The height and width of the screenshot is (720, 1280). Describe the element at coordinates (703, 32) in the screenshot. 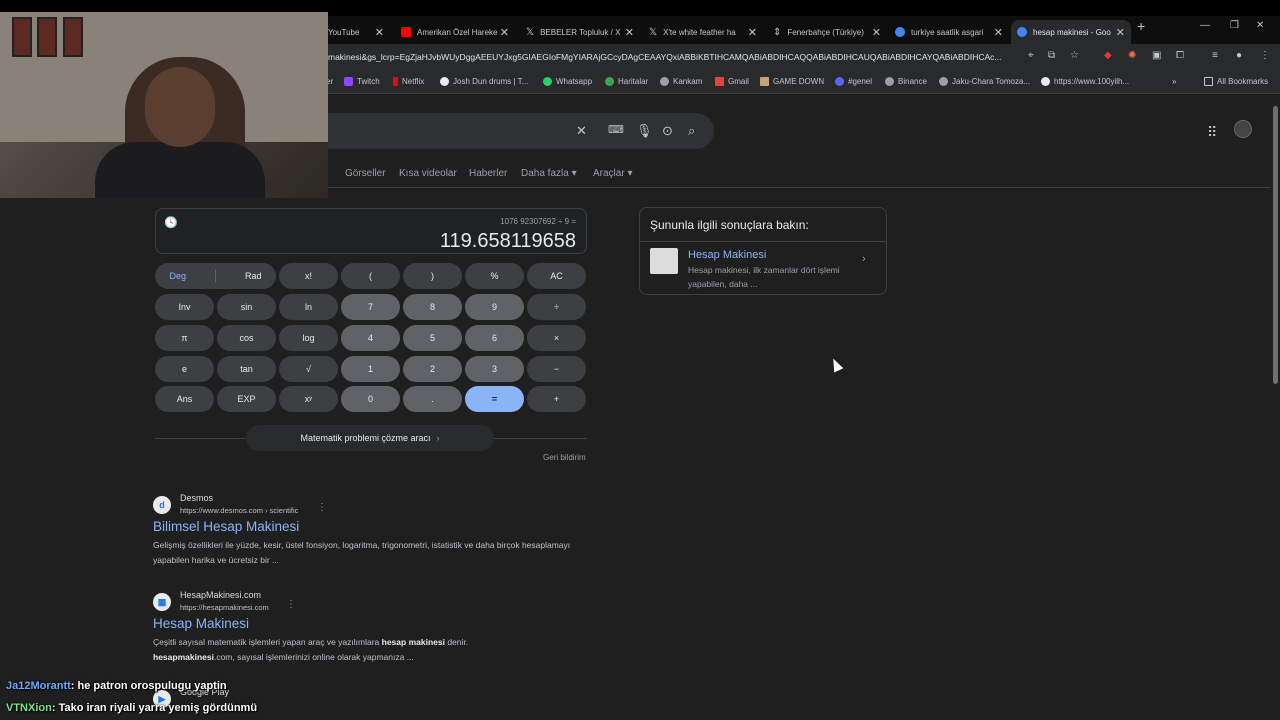

I see `tab-white-feather: 𝕏 X'te white feather ha ✕` at that location.